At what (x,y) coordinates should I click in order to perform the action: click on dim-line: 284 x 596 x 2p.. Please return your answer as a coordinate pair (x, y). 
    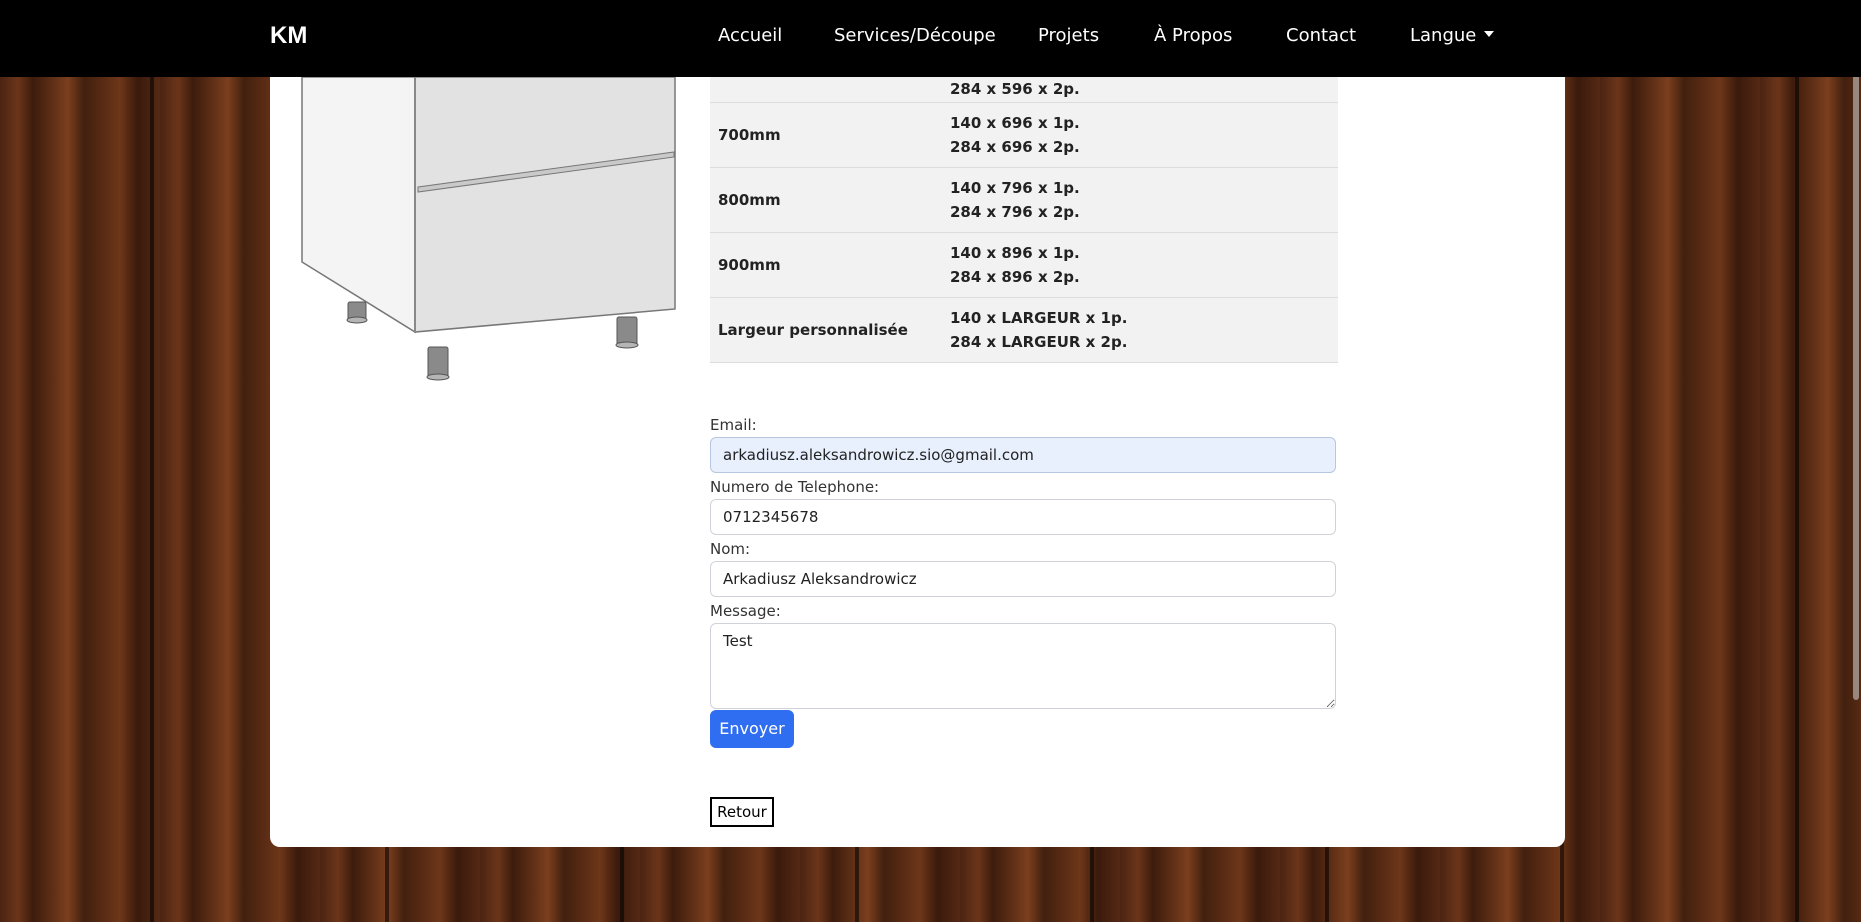
    Looking at the image, I should click on (1015, 89).